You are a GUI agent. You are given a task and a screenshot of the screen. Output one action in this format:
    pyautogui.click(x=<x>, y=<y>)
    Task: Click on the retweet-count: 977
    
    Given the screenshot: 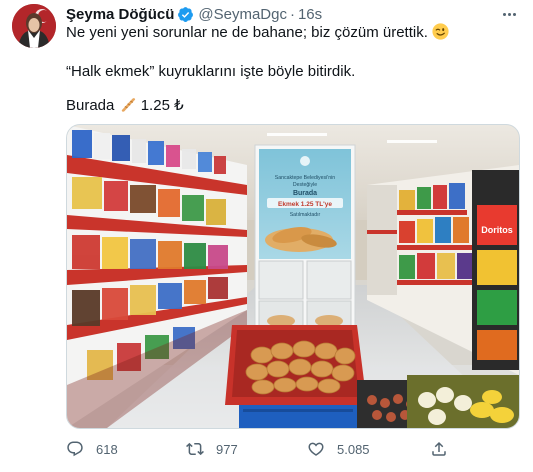 What is the action you would take?
    pyautogui.click(x=227, y=449)
    